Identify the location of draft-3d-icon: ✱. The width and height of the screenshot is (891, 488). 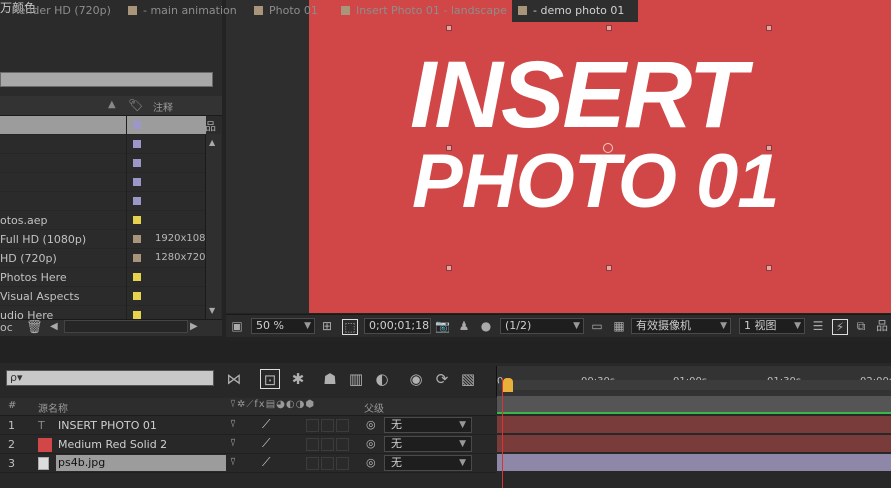
(298, 379).